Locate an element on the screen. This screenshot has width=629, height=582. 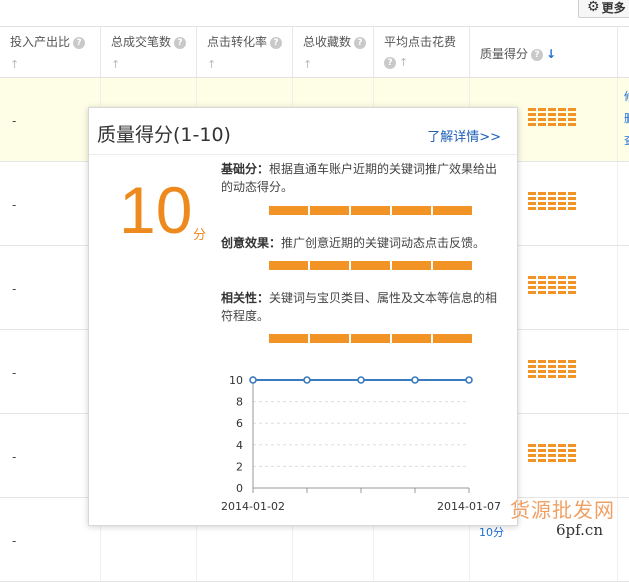
partial-link-3: 查 is located at coordinates (626, 140).